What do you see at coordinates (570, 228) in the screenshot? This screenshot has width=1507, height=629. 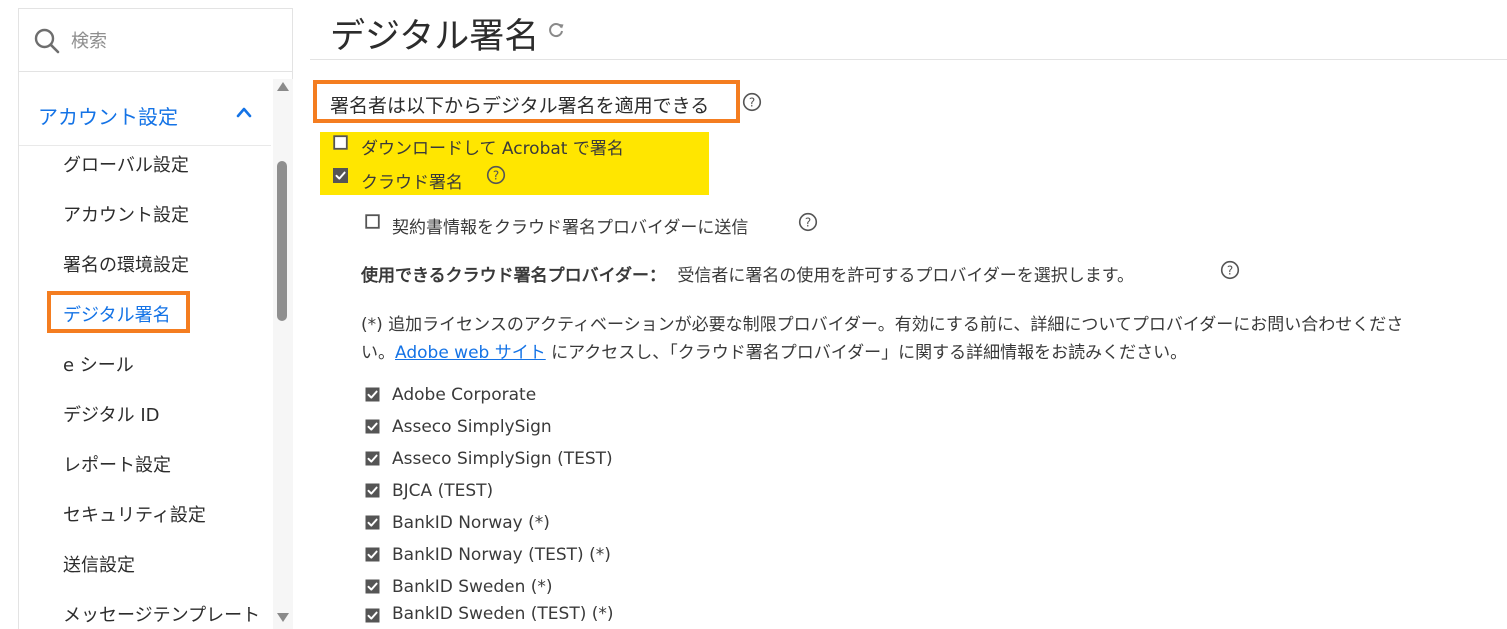 I see `send-agreement-info-label: 契約書情報をクラウド署名プロバイダーに送信` at bounding box center [570, 228].